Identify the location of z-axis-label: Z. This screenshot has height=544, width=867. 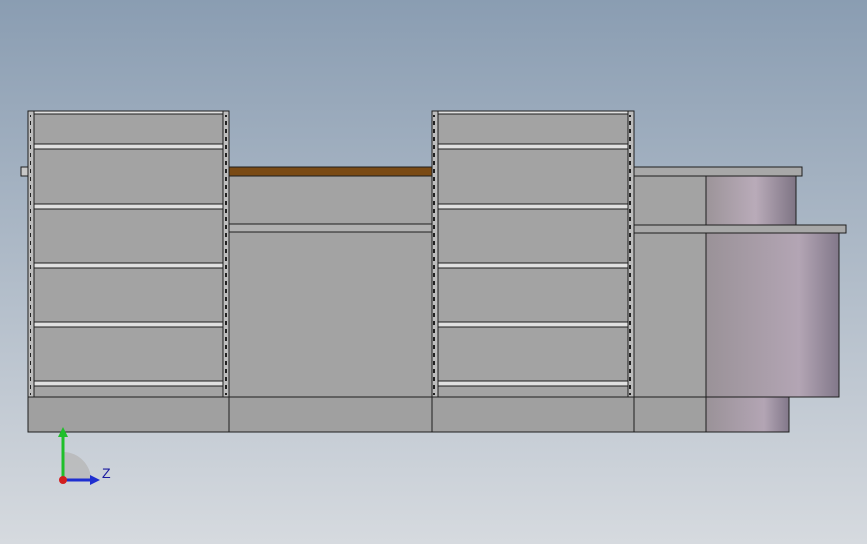
(106, 473).